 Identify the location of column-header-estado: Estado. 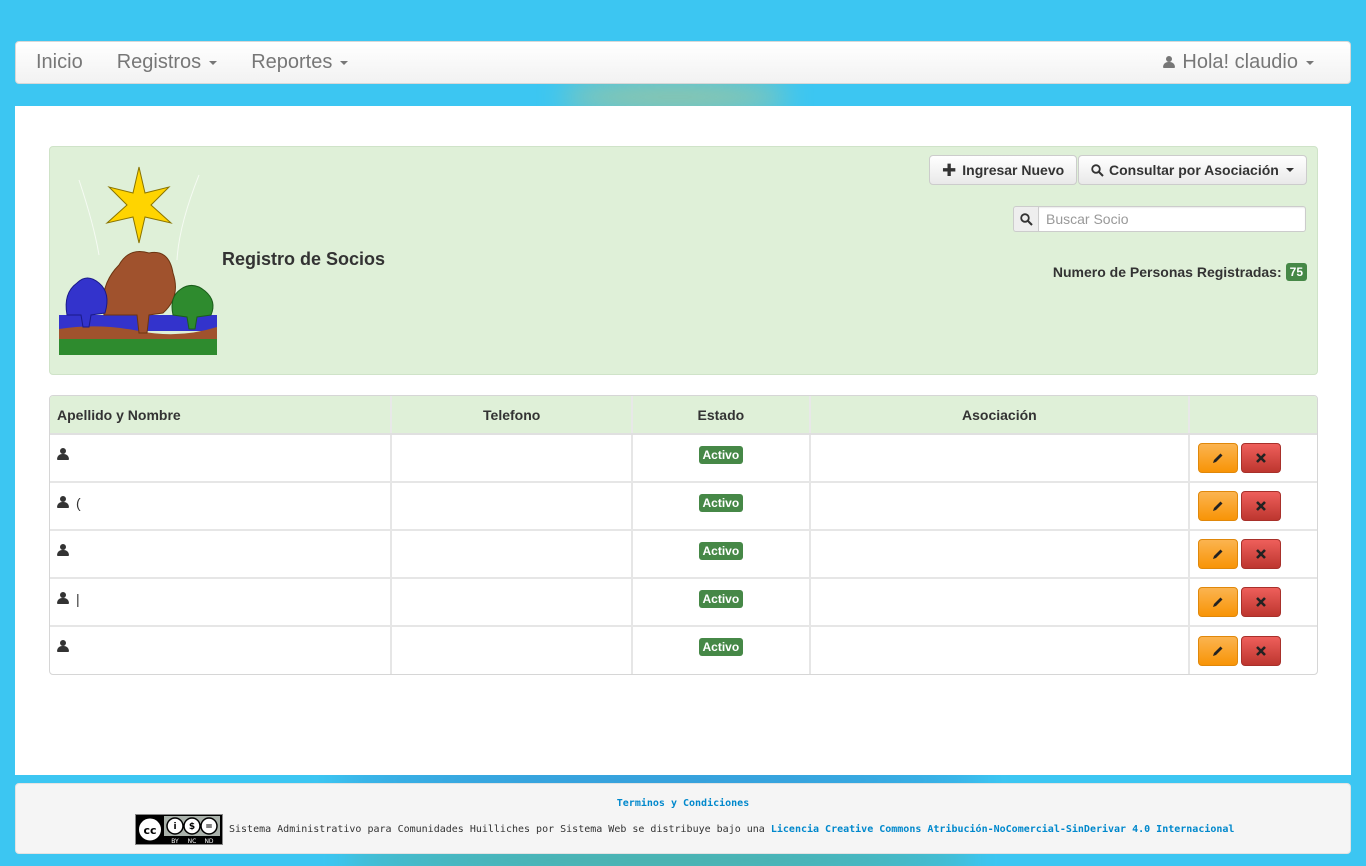
(721, 415).